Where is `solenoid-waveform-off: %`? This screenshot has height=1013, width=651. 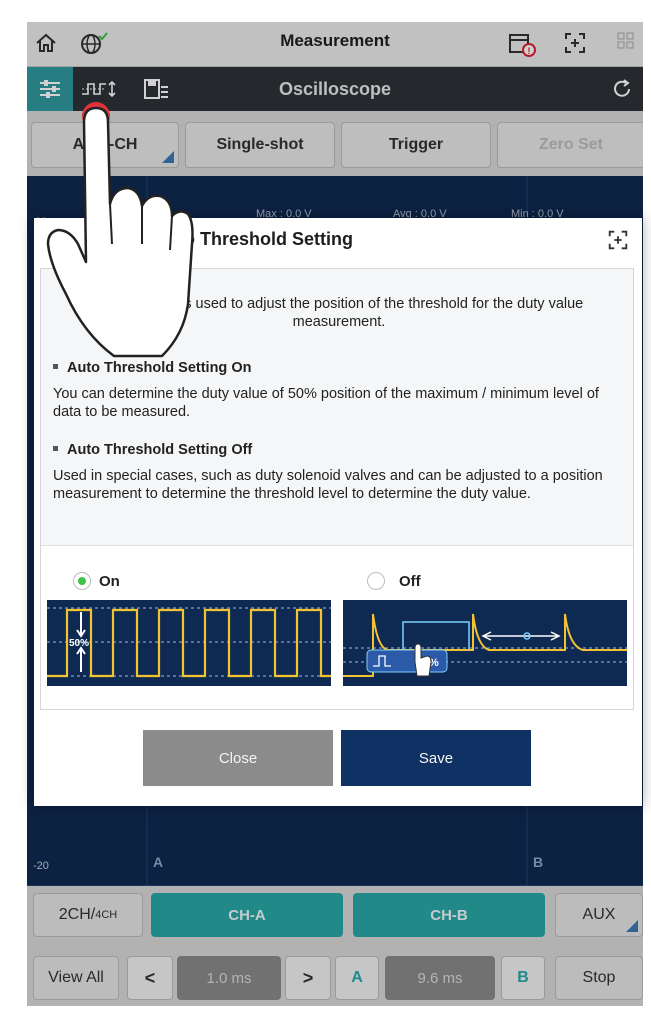
solenoid-waveform-off: % is located at coordinates (485, 645).